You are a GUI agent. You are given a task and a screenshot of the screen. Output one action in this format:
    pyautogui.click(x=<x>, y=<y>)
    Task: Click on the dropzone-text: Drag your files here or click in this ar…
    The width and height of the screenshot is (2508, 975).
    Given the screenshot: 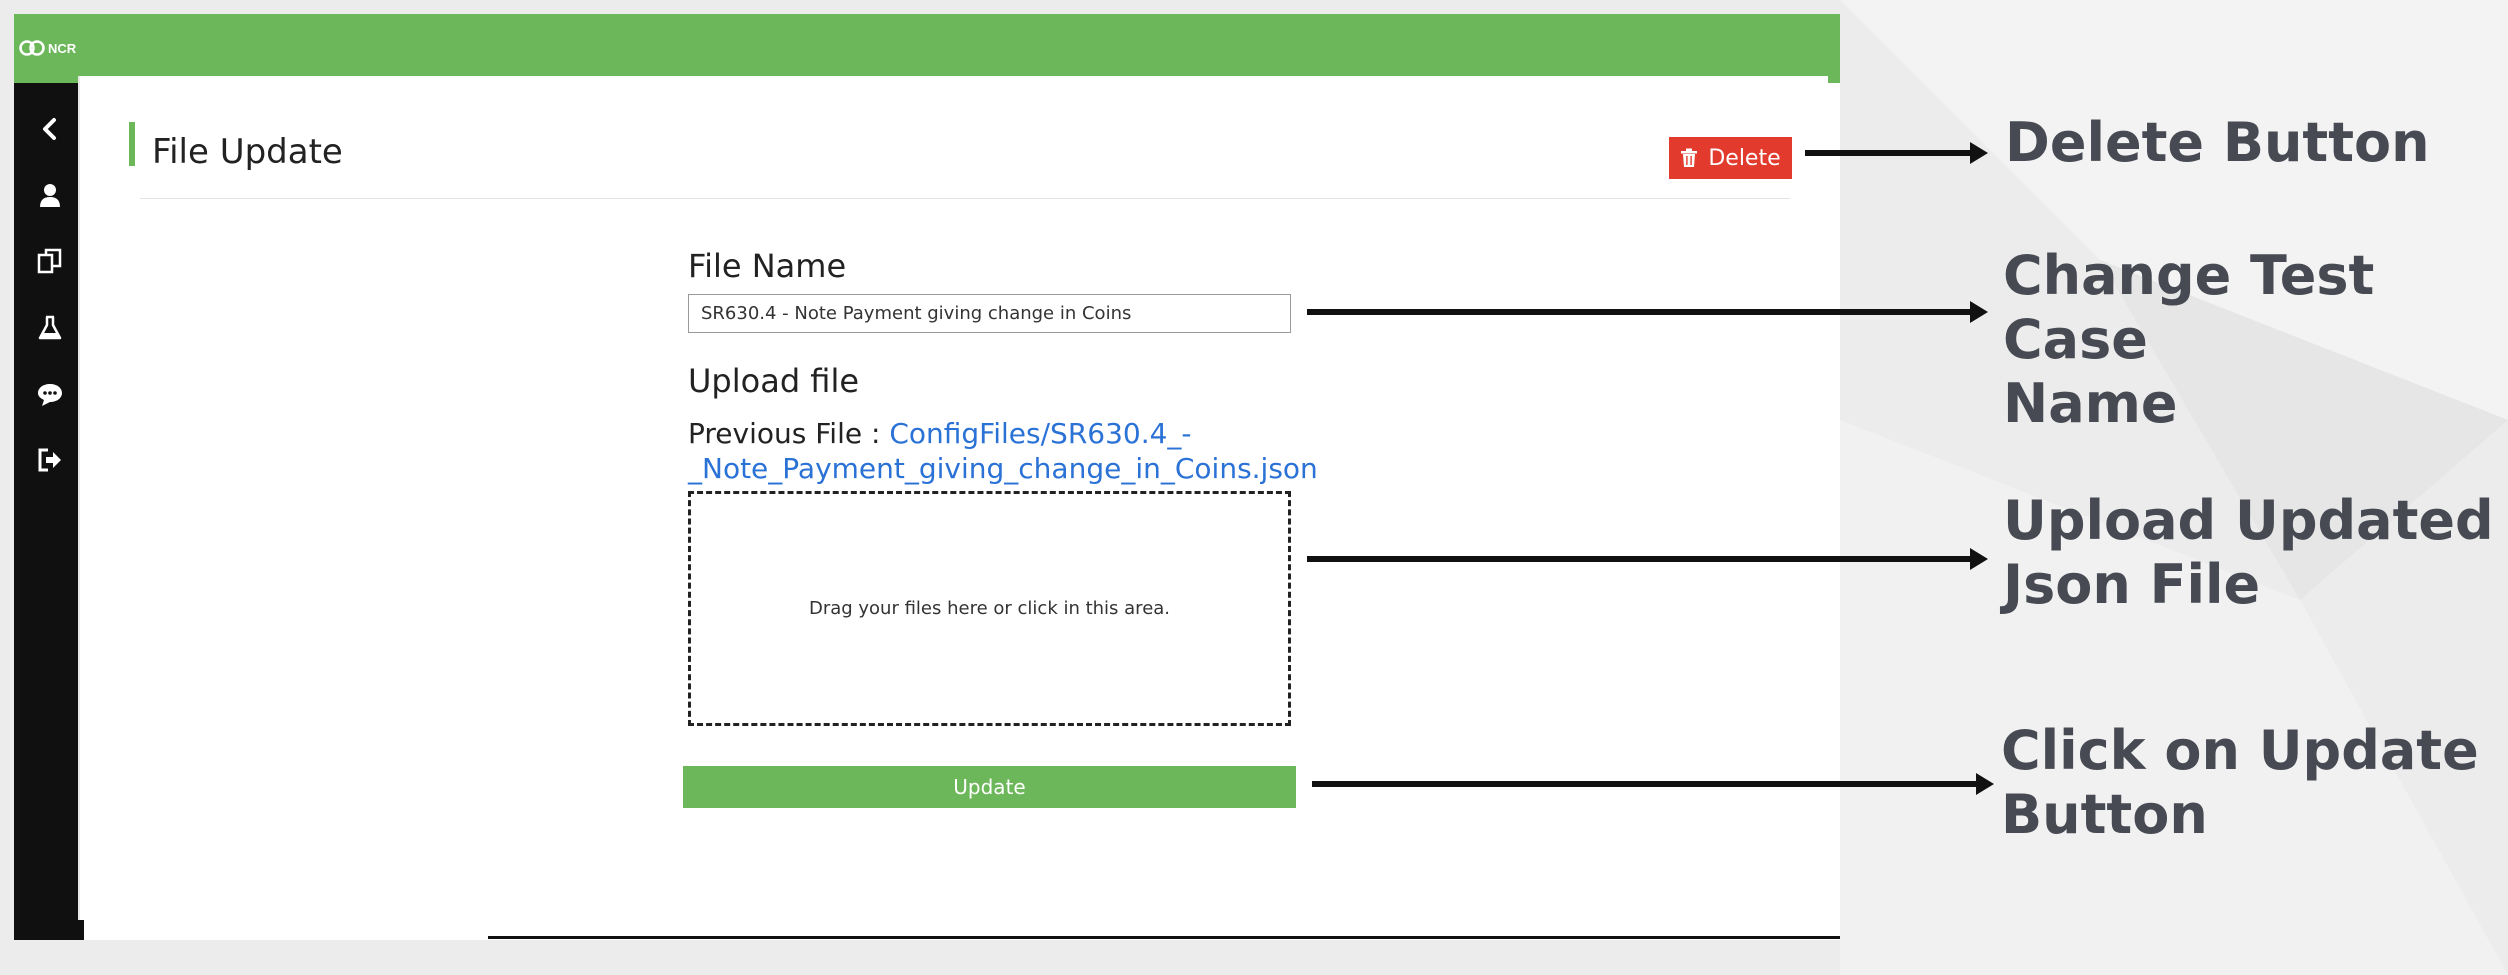 What is the action you would take?
    pyautogui.click(x=989, y=608)
    